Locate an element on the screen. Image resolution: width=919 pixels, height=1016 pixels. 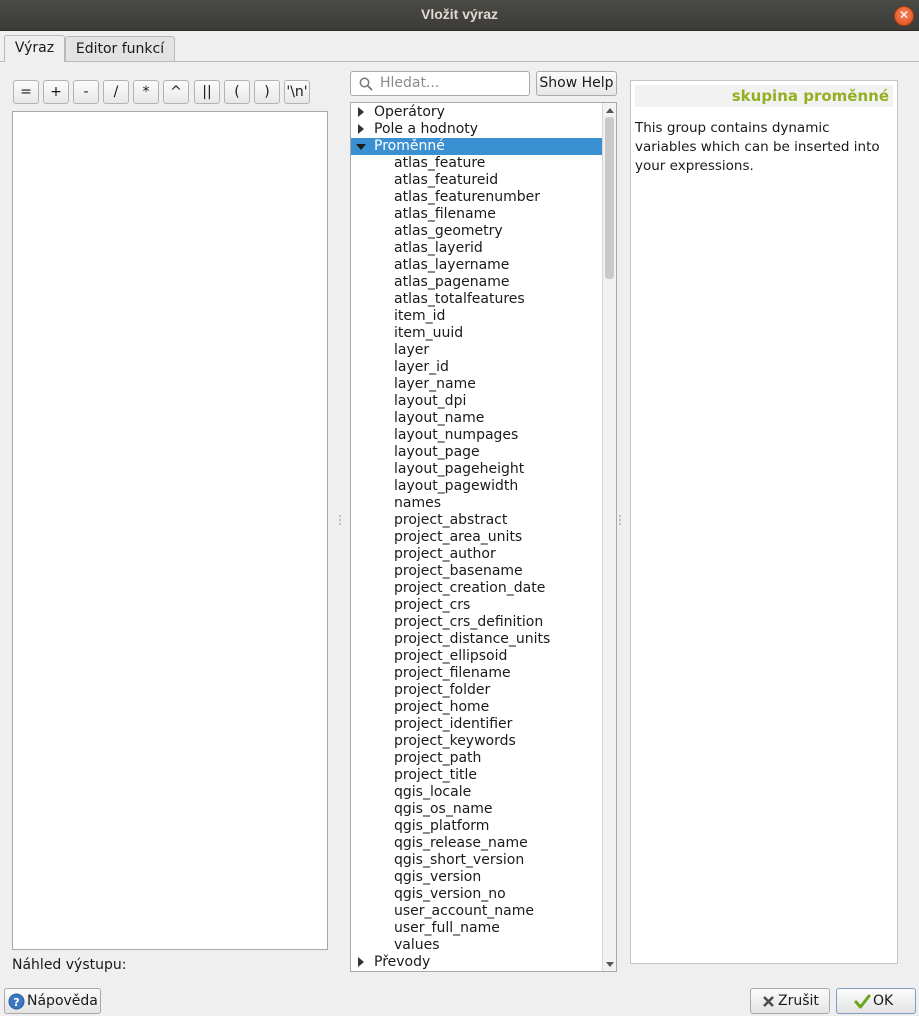
tree-variable-item: atlas_filename is located at coordinates (477, 214).